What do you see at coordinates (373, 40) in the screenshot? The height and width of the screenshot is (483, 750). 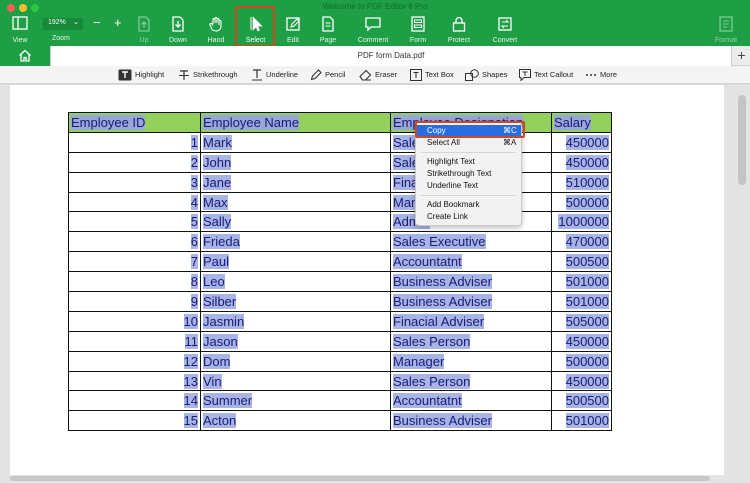 I see `comment-label: Comment` at bounding box center [373, 40].